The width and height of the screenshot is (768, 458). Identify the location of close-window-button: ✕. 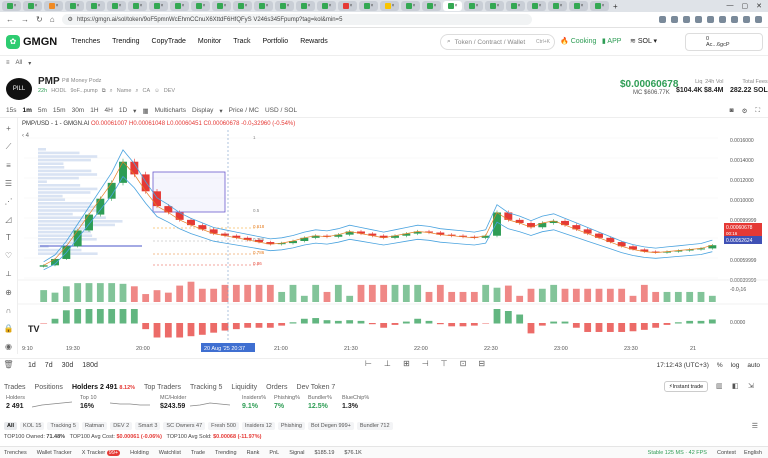
(759, 6).